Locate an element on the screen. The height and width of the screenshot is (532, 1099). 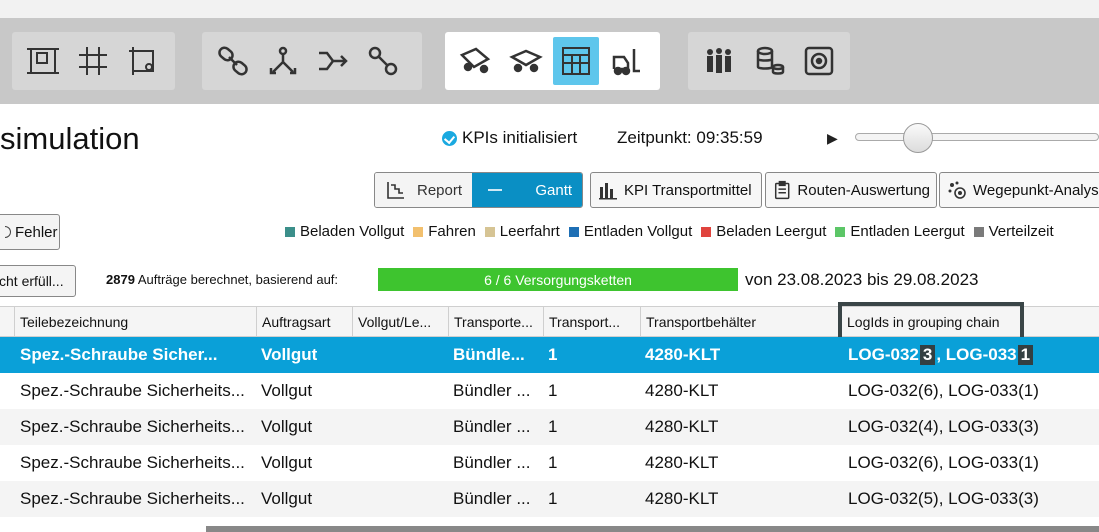
report-icon is located at coordinates (395, 190).